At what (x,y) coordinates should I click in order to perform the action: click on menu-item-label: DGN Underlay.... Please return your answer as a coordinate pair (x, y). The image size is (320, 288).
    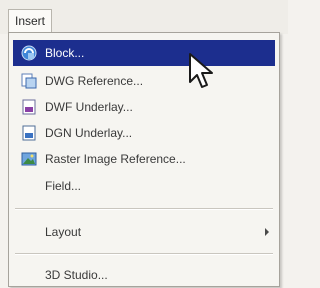
    Looking at the image, I should click on (89, 133).